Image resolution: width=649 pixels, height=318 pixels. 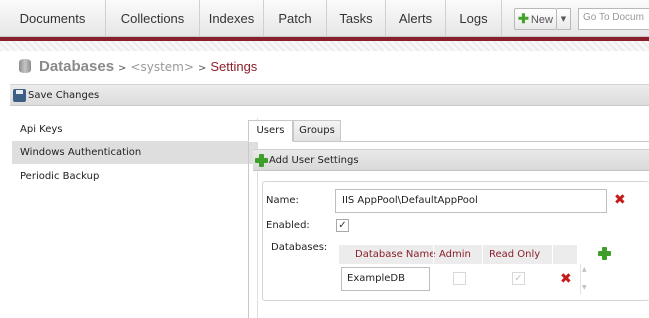 I want to click on column-database-name: Database Name, so click(x=395, y=254).